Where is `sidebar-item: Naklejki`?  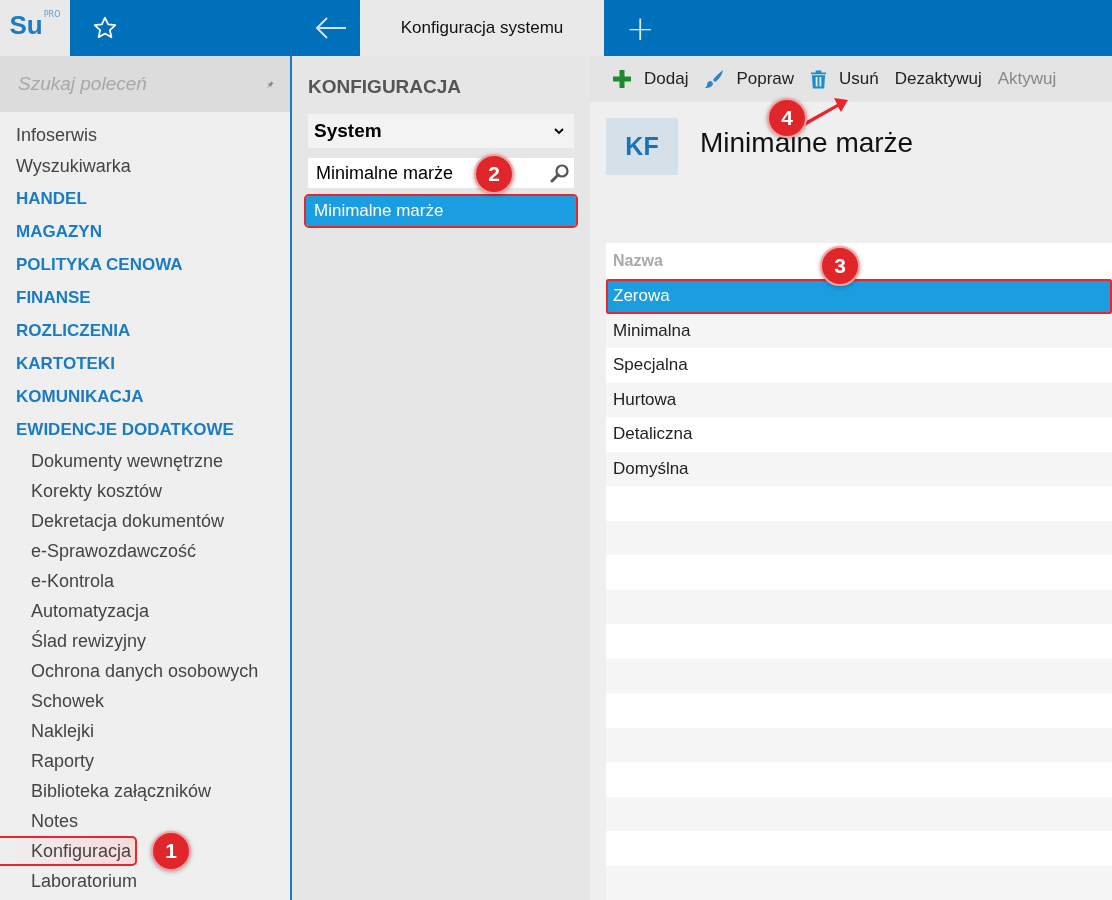
sidebar-item: Naklejki is located at coordinates (49, 731).